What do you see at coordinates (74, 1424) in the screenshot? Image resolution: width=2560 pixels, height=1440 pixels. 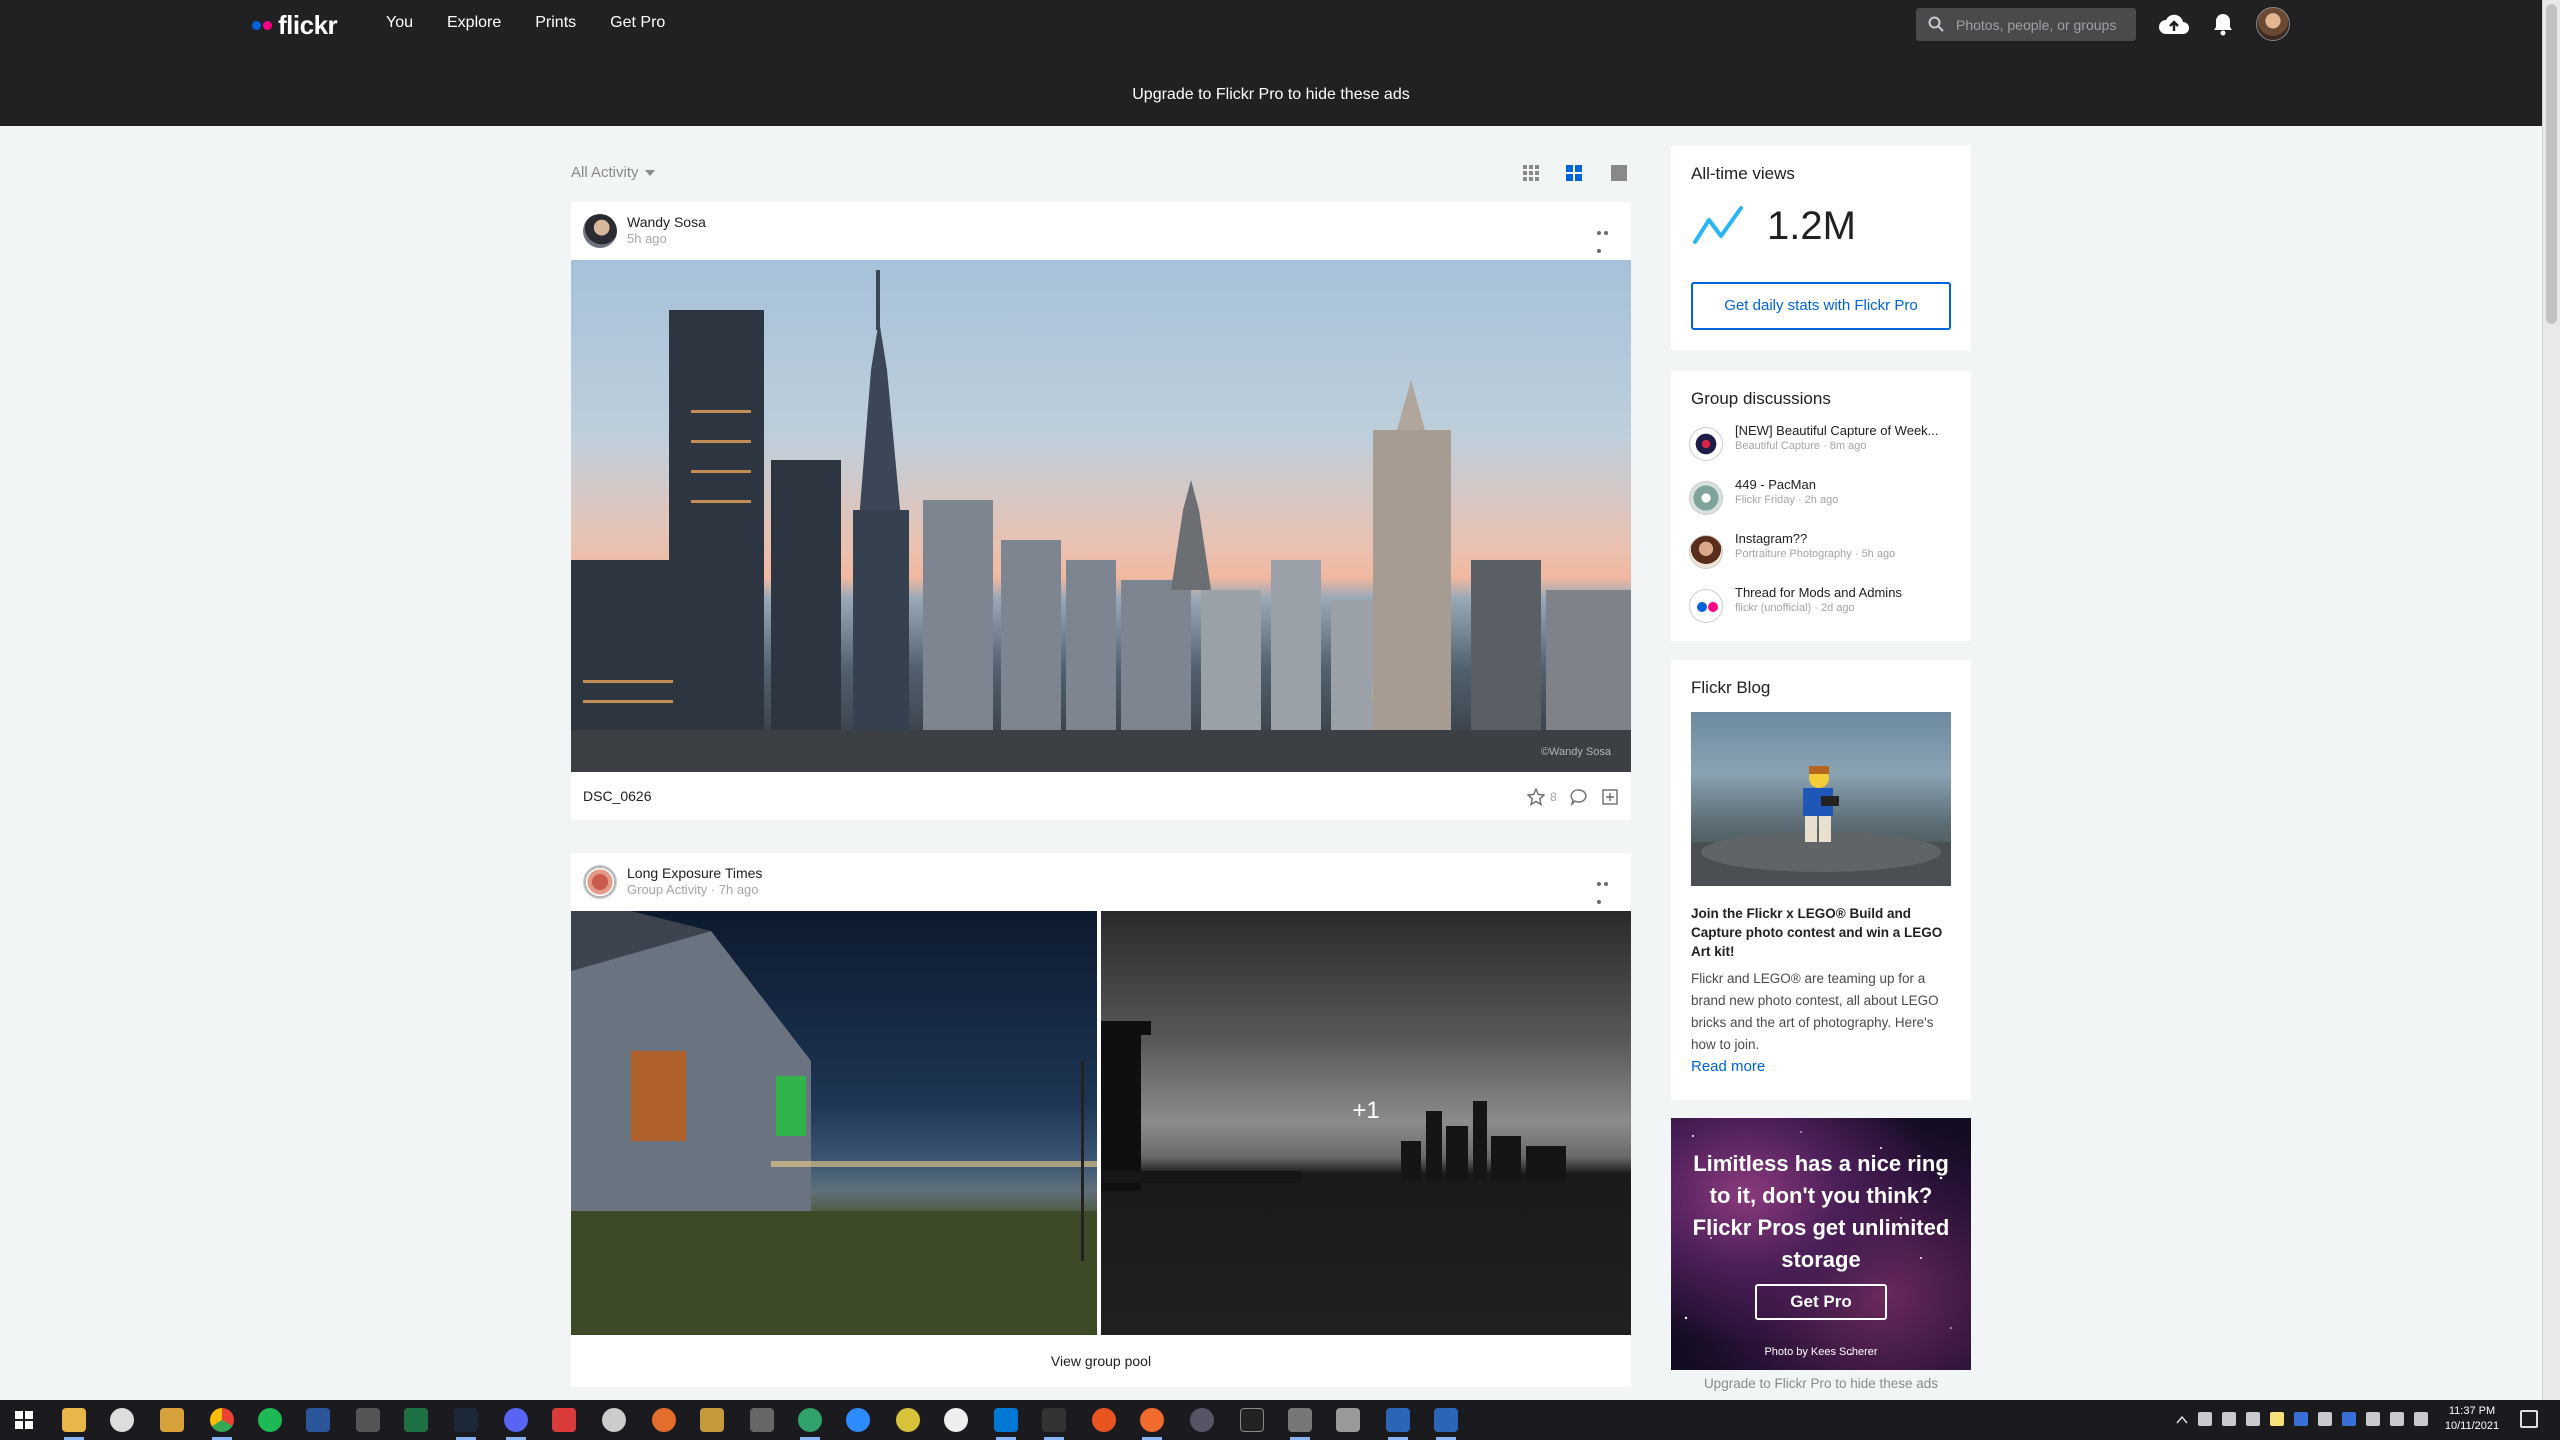 I see `file-explorer-icon` at bounding box center [74, 1424].